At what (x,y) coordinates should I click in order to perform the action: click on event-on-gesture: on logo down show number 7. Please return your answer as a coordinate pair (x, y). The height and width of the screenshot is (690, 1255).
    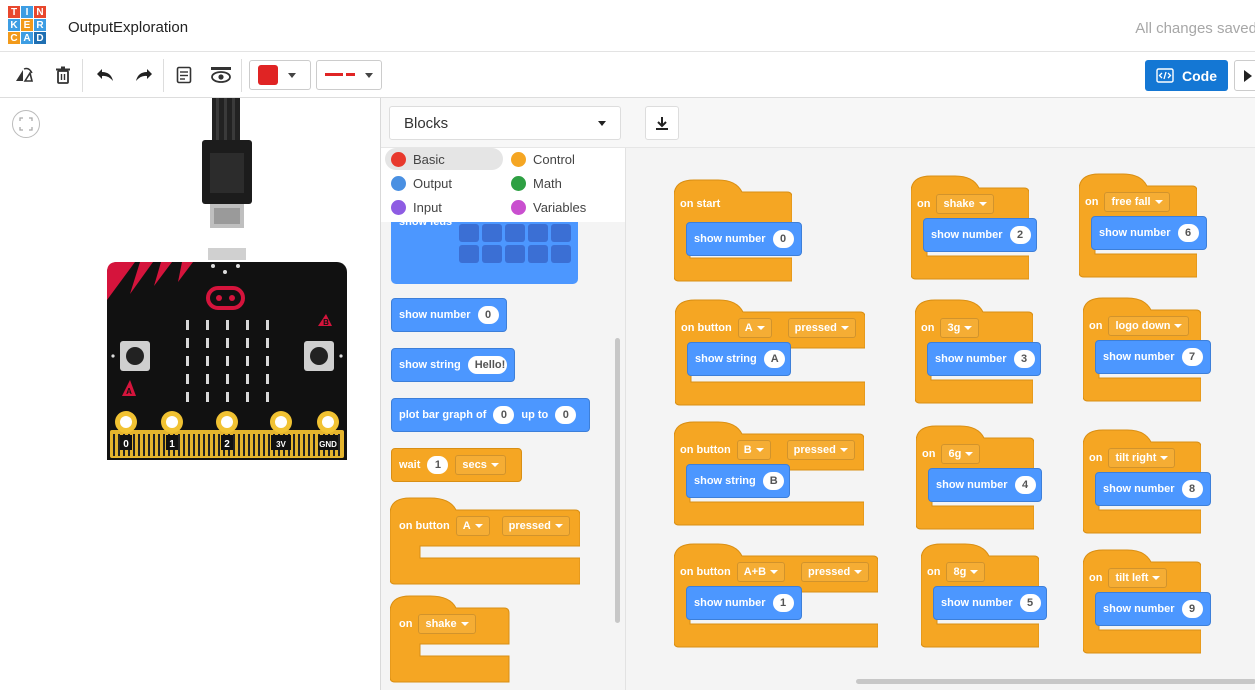
    Looking at the image, I should click on (1147, 349).